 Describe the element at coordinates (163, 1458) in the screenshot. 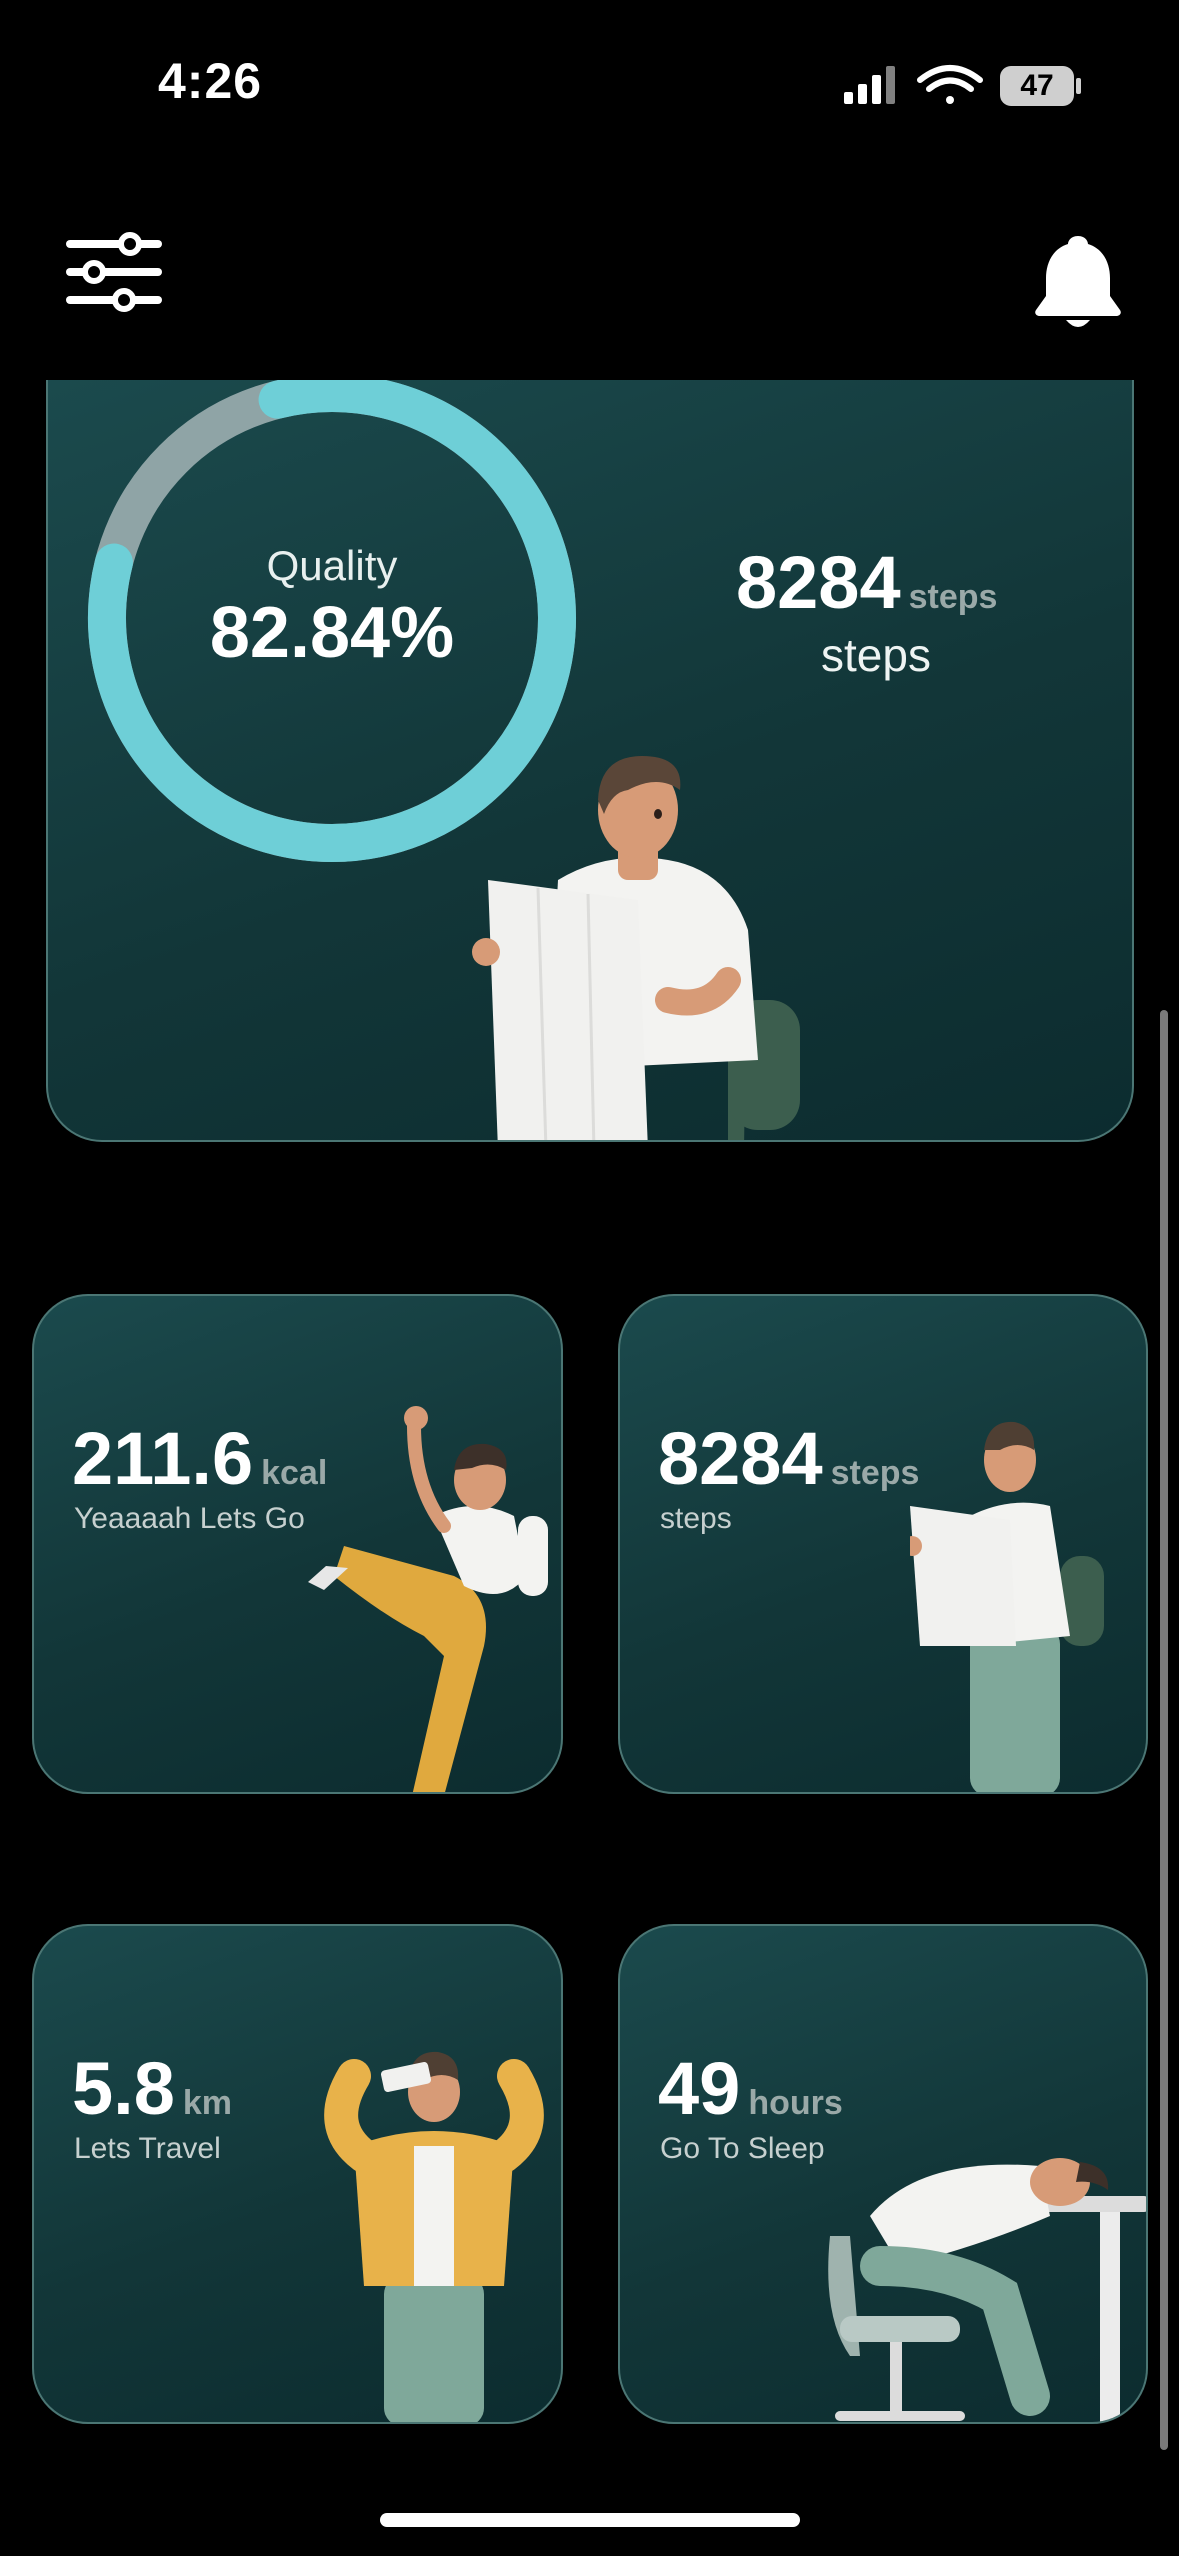

I see `calories-value: 211.6` at that location.